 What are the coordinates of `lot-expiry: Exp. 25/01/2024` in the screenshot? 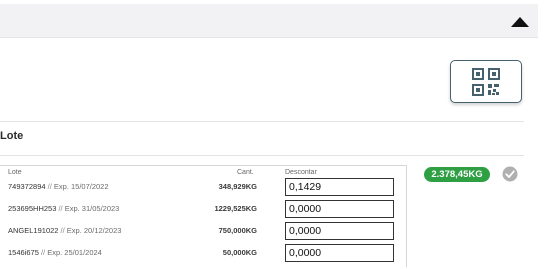 It's located at (74, 252).